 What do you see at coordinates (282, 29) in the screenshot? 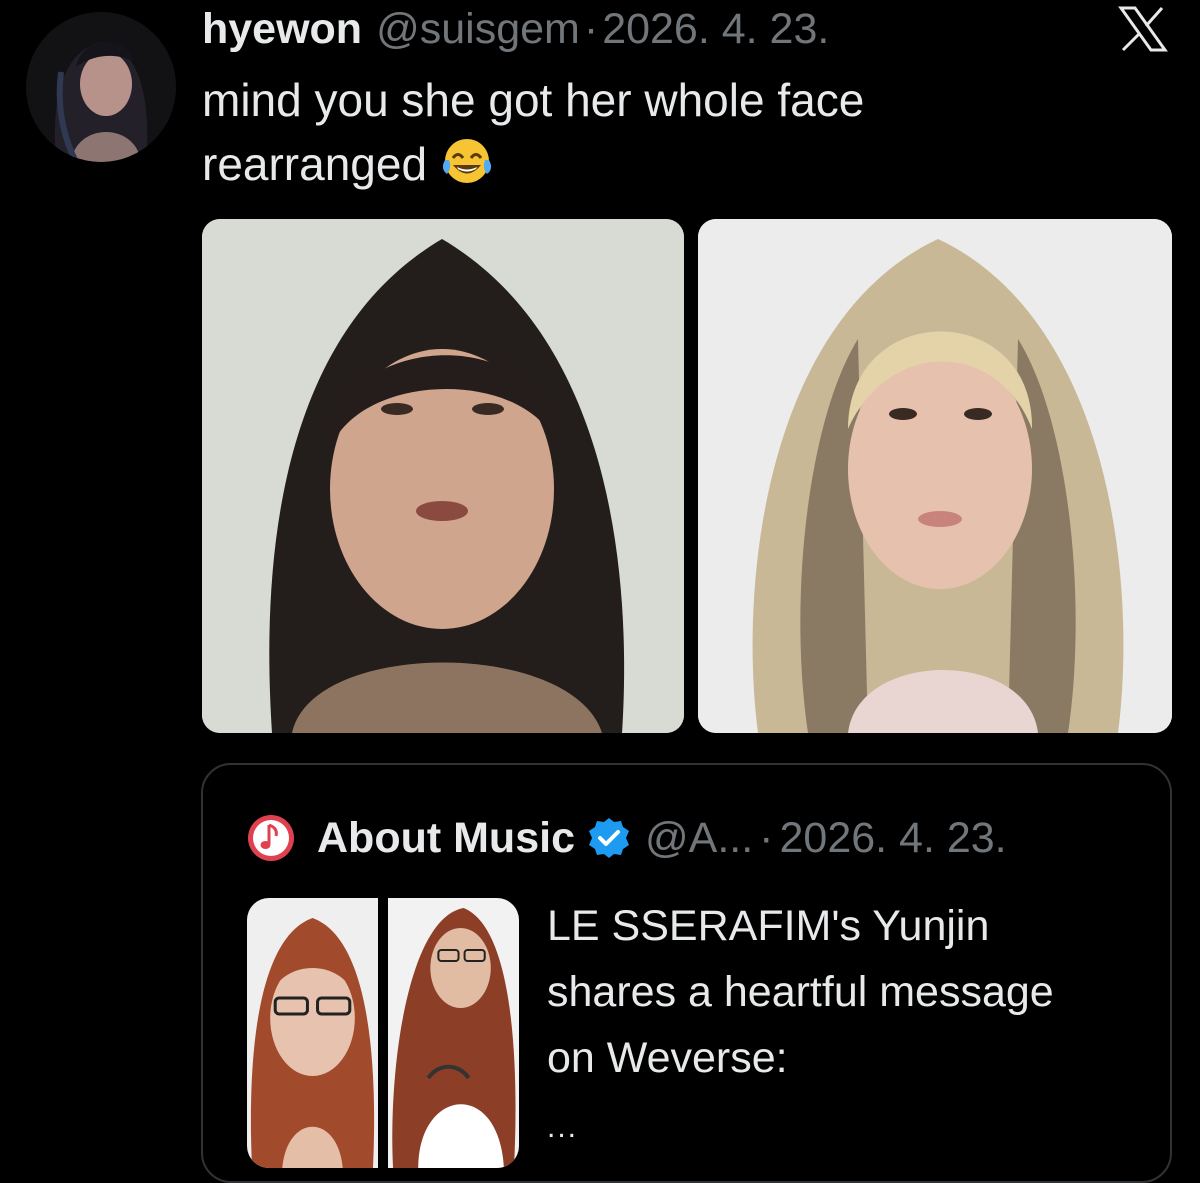
I see `author-name: hyewon` at bounding box center [282, 29].